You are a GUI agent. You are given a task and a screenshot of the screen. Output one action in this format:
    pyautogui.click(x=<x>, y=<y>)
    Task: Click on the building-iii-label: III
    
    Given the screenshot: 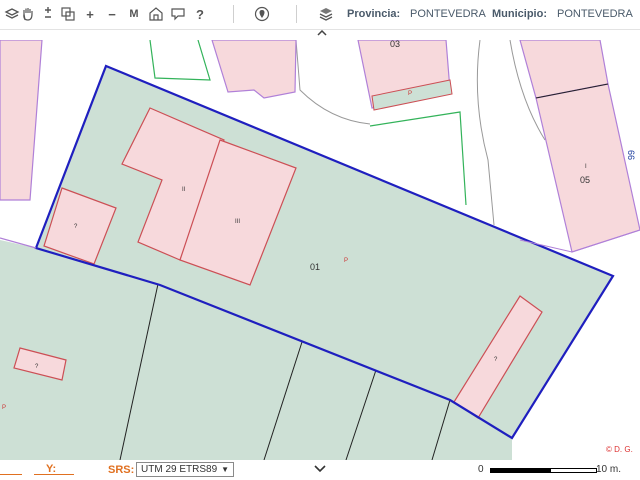 What is the action you would take?
    pyautogui.click(x=237, y=222)
    